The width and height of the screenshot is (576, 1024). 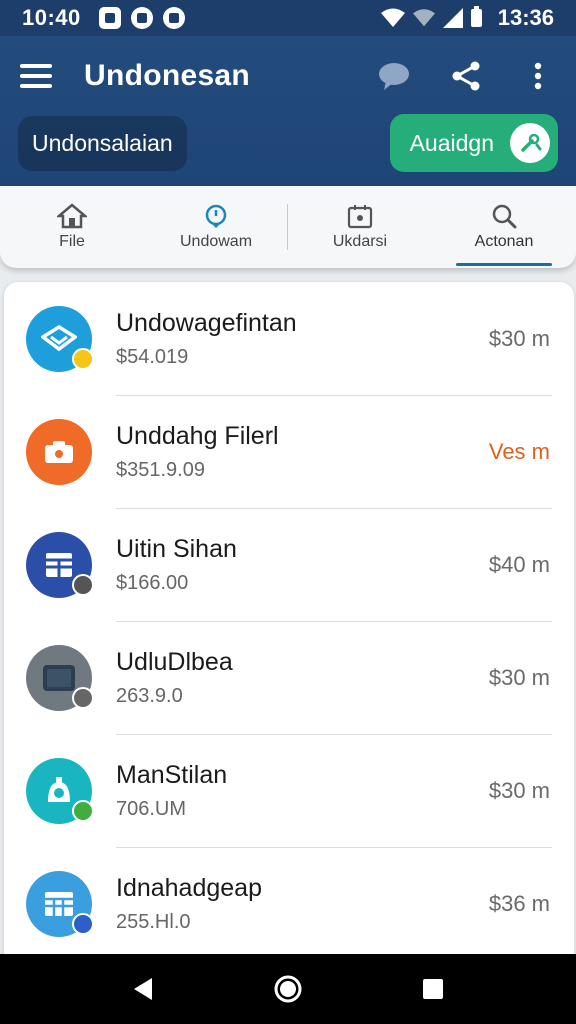 I want to click on wrench-icon, so click(x=530, y=143).